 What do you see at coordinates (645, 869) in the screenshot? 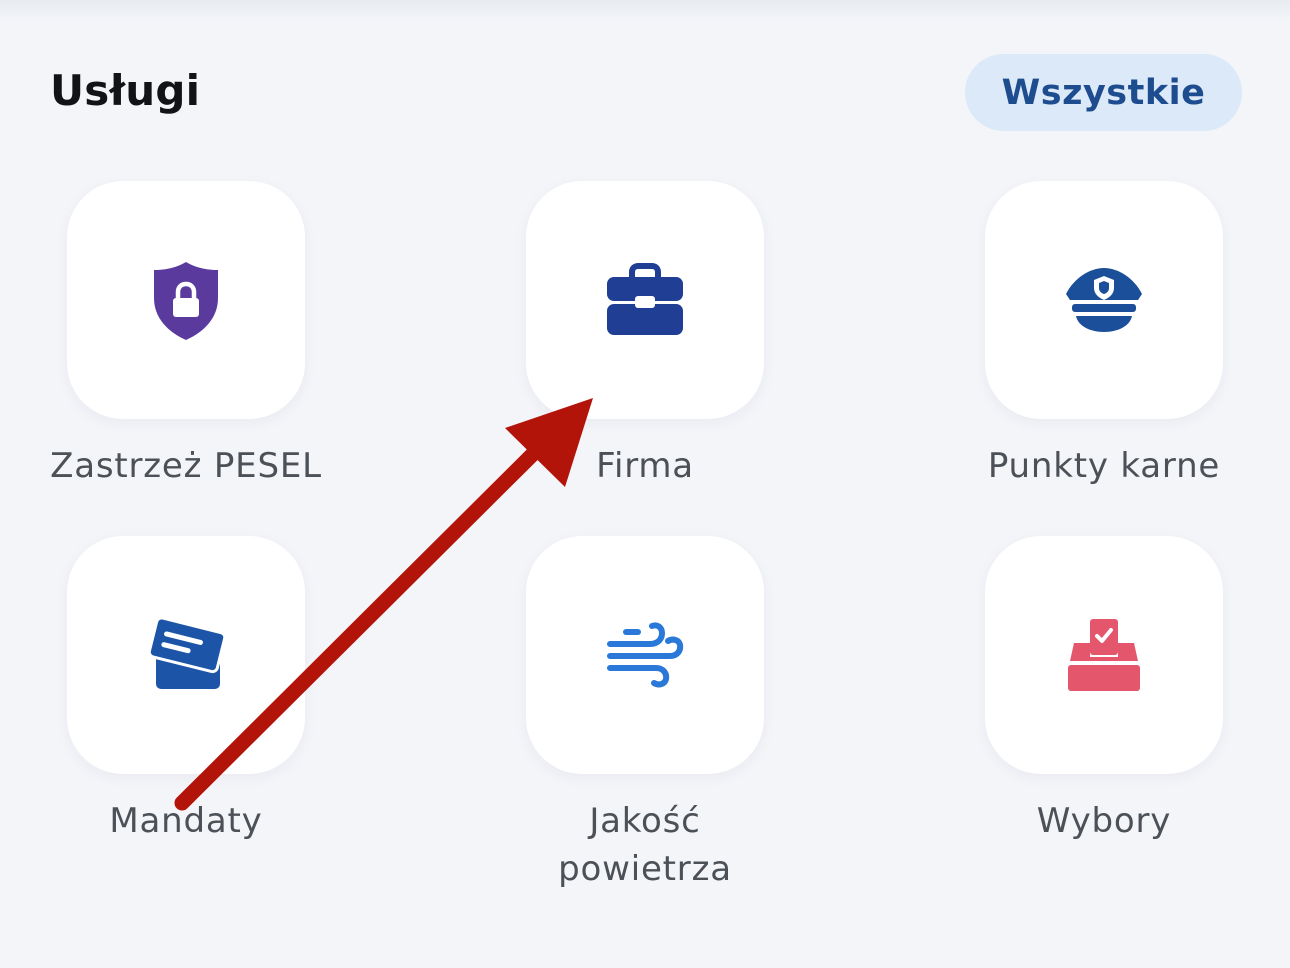
I see `service-label-line-2: powietrza` at bounding box center [645, 869].